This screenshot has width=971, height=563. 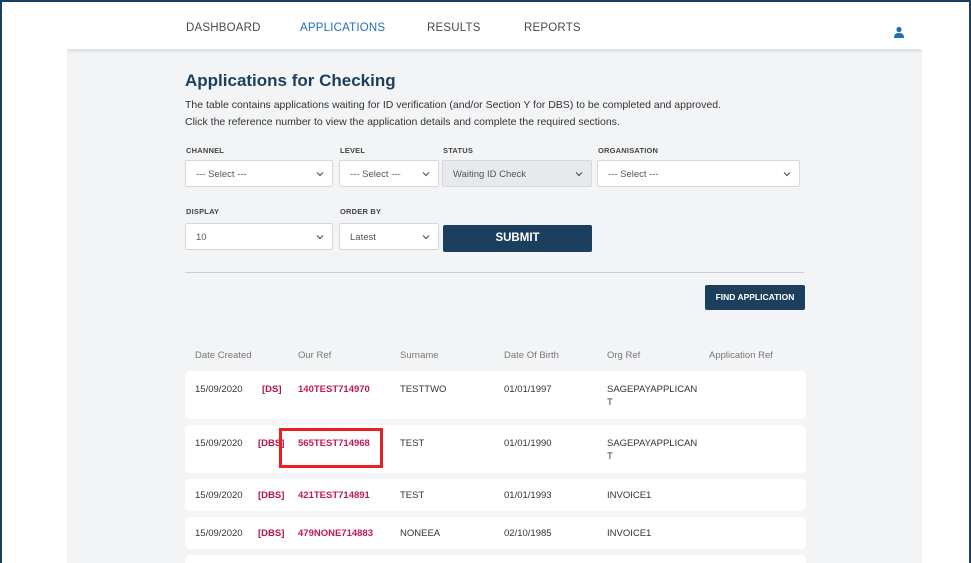 What do you see at coordinates (221, 174) in the screenshot?
I see `channel-select-value: --- Select ---` at bounding box center [221, 174].